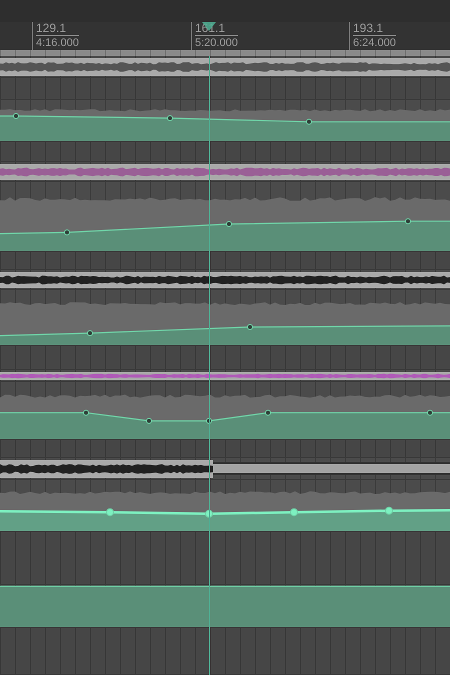  What do you see at coordinates (374, 29) in the screenshot?
I see `bar-number: 193.1` at bounding box center [374, 29].